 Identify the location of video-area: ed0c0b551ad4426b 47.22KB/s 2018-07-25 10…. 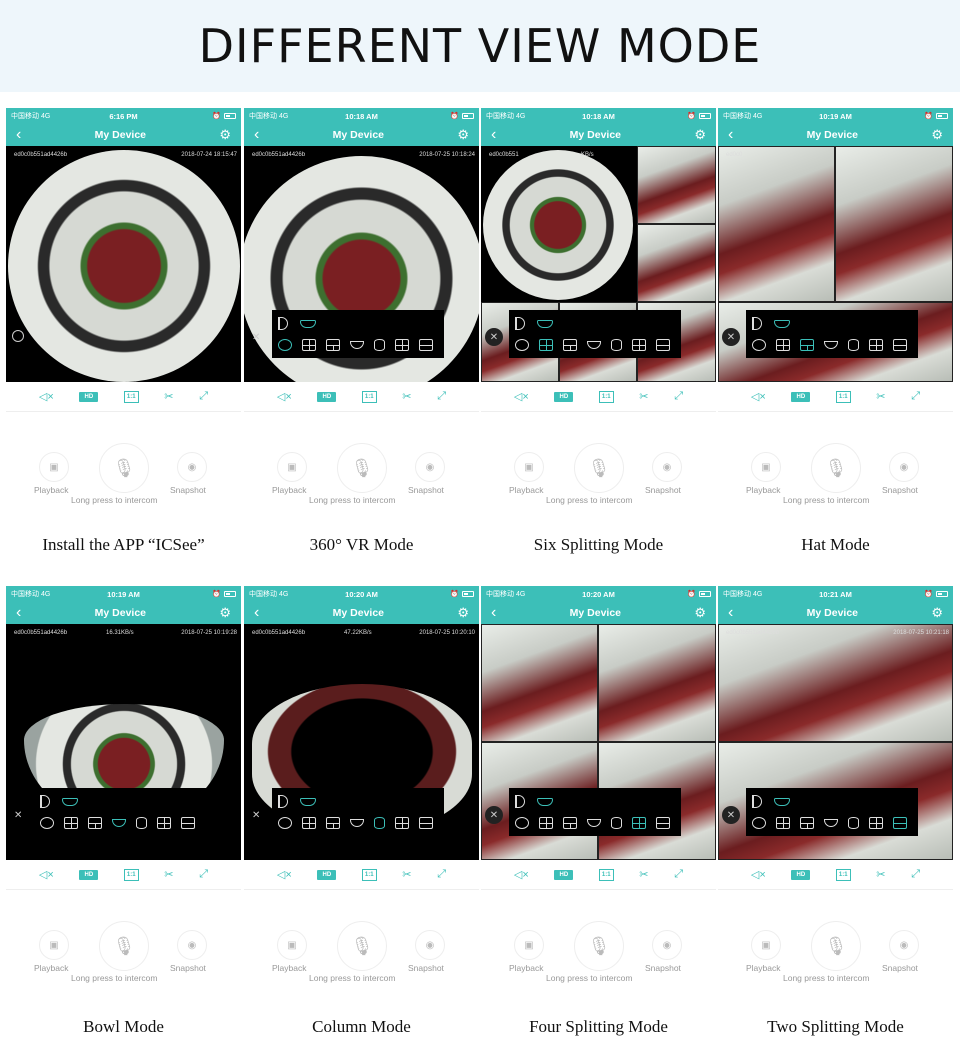
(361, 742).